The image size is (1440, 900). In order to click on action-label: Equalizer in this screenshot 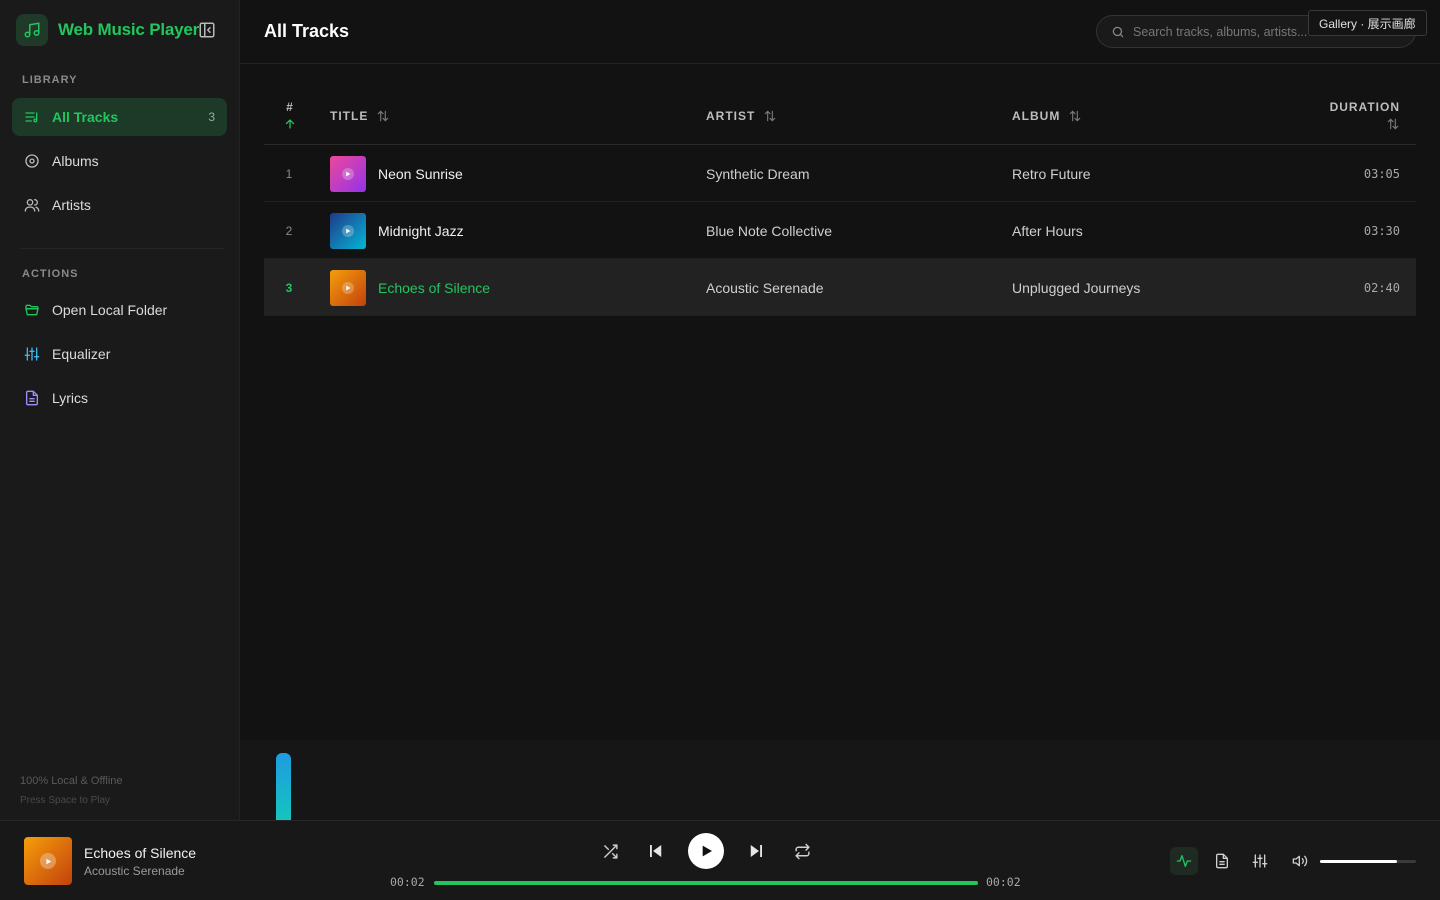, I will do `click(81, 354)`.